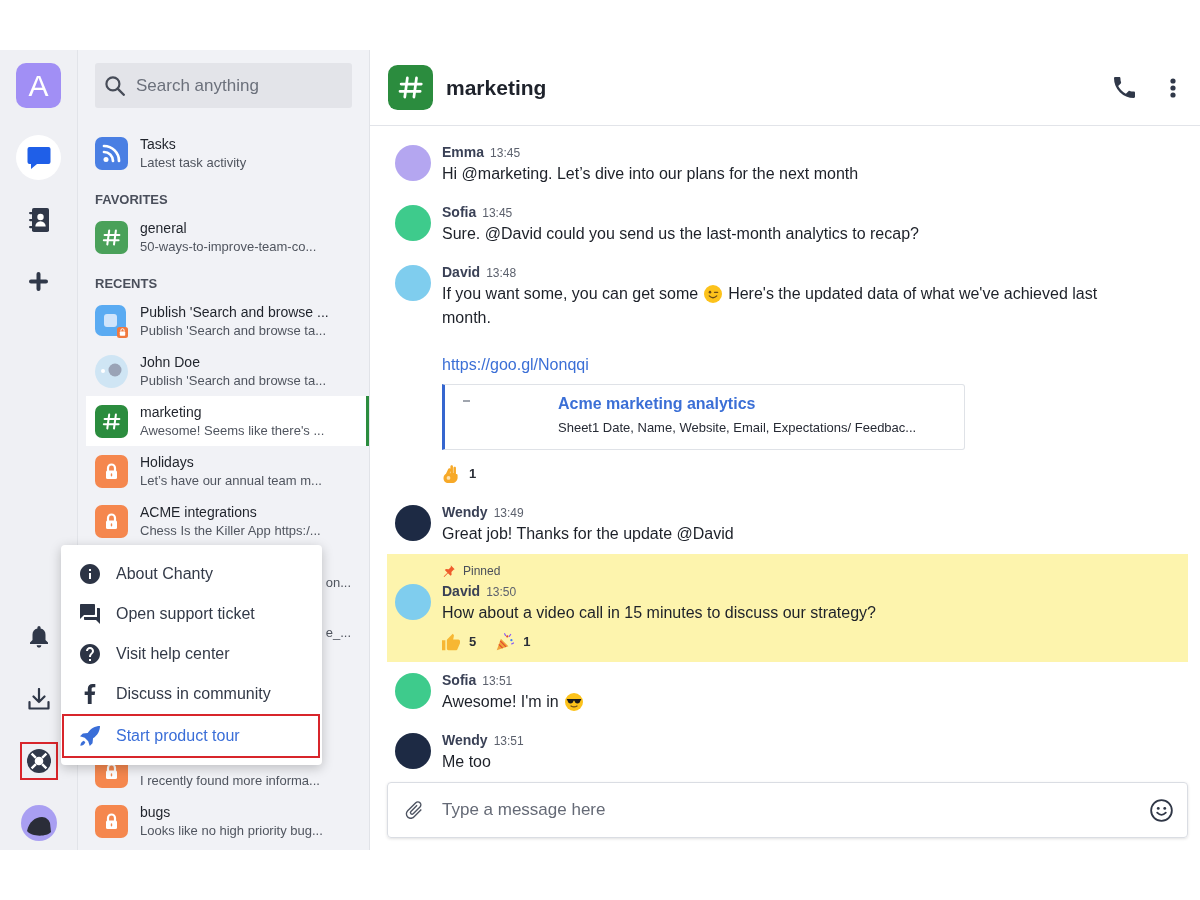 This screenshot has width=1200, height=900. What do you see at coordinates (170, 362) in the screenshot?
I see `channel-name: John Doe` at bounding box center [170, 362].